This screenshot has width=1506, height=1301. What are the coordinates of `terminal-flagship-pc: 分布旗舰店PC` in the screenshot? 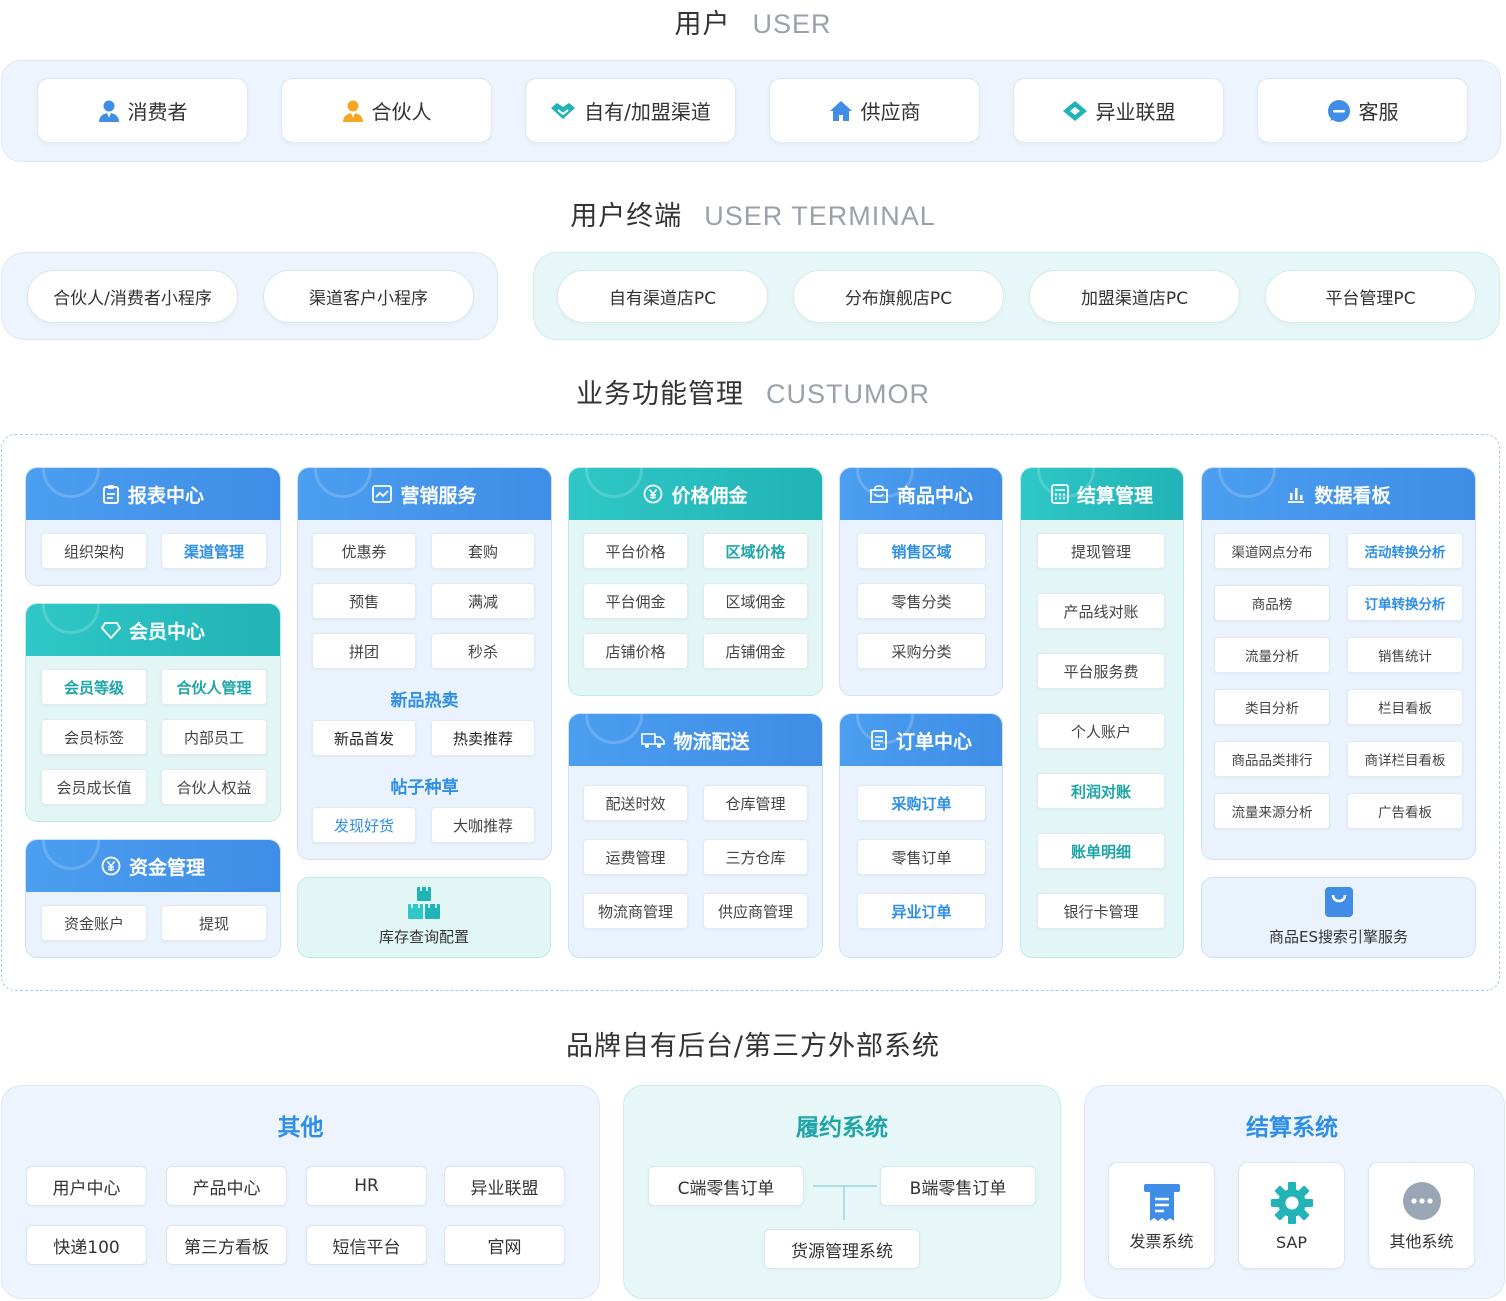 It's located at (898, 296).